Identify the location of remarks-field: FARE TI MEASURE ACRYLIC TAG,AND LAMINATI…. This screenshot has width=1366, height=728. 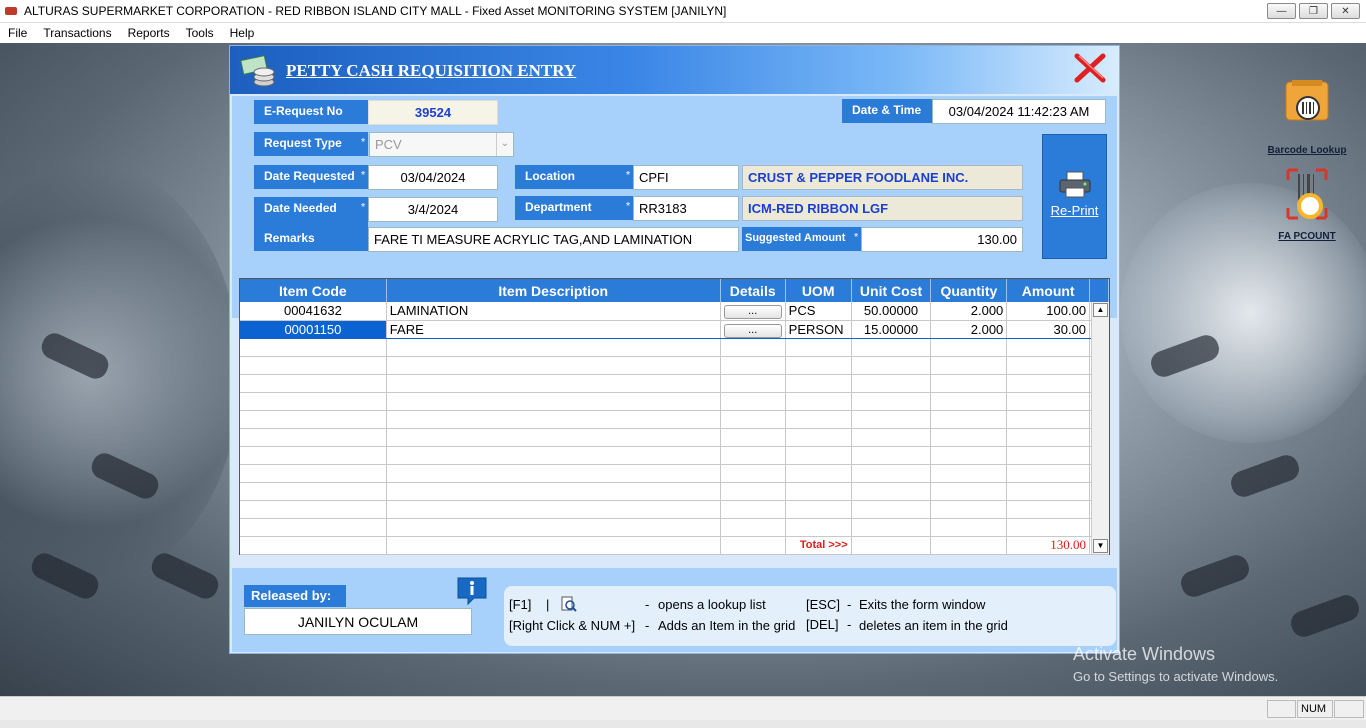
(553, 239).